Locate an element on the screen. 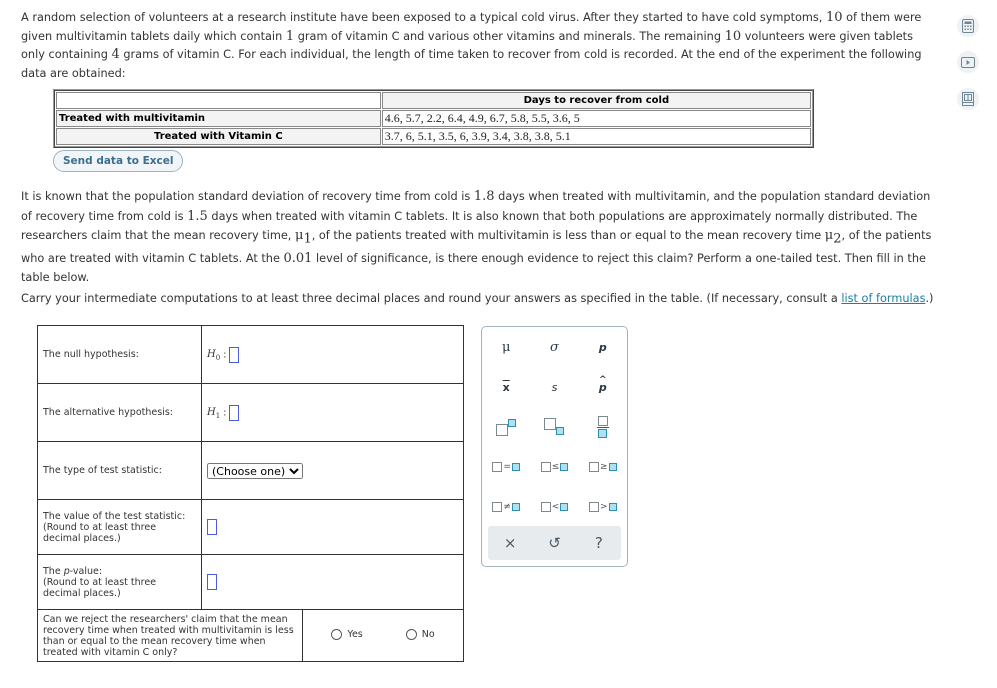  book-icon is located at coordinates (968, 99).